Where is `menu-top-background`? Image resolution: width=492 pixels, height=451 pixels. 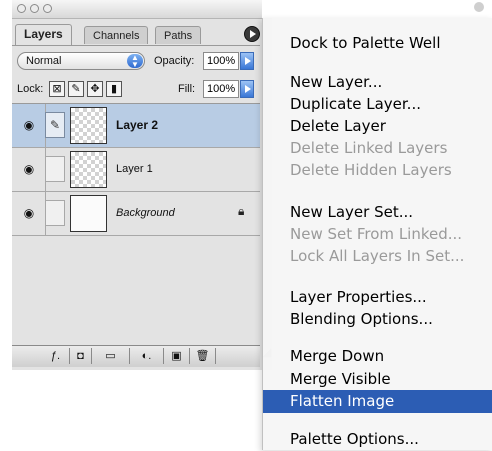 menu-top-background is located at coordinates (377, 9).